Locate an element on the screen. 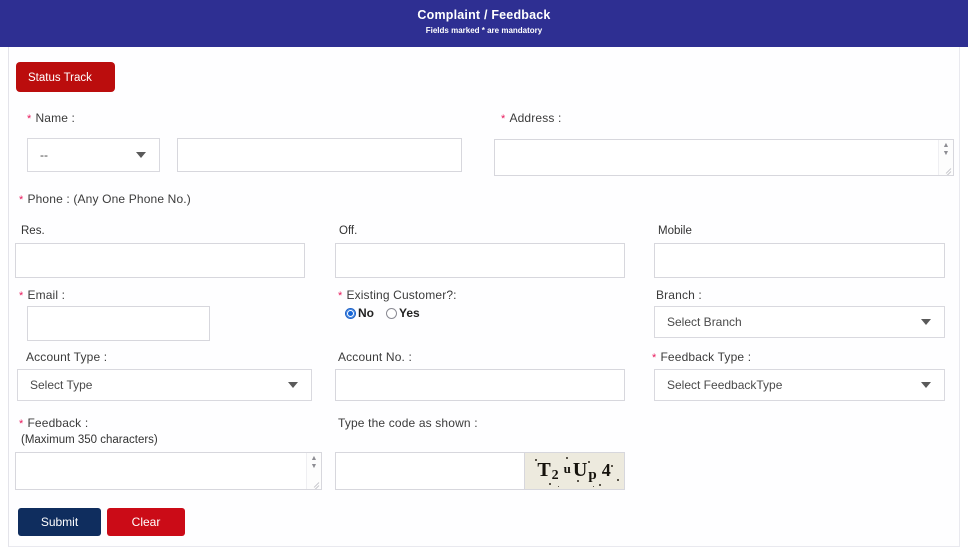 This screenshot has height=547, width=968. phone-res-input is located at coordinates (160, 260).